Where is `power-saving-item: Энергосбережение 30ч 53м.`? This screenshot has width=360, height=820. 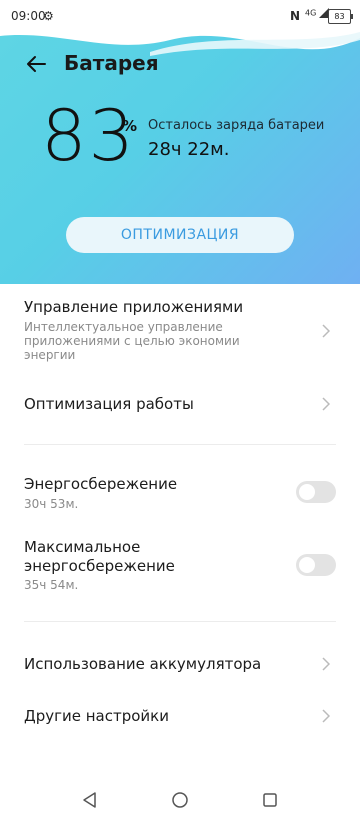
power-saving-item: Энергосбережение 30ч 53м. is located at coordinates (180, 494).